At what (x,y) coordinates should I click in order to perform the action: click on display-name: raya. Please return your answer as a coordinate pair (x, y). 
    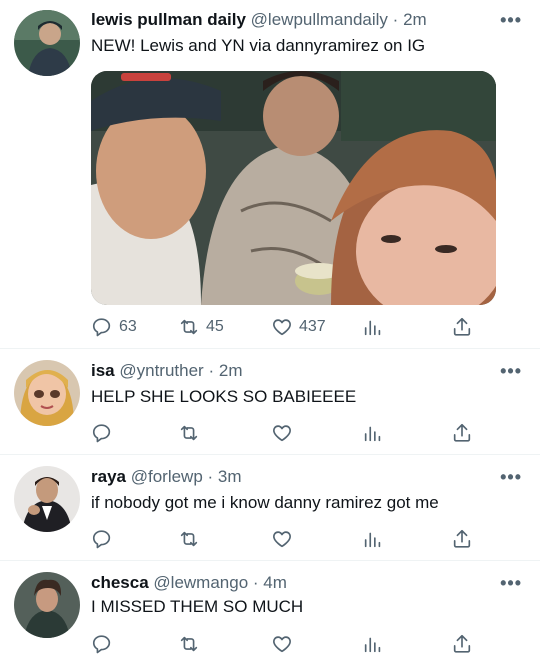
    Looking at the image, I should click on (108, 476).